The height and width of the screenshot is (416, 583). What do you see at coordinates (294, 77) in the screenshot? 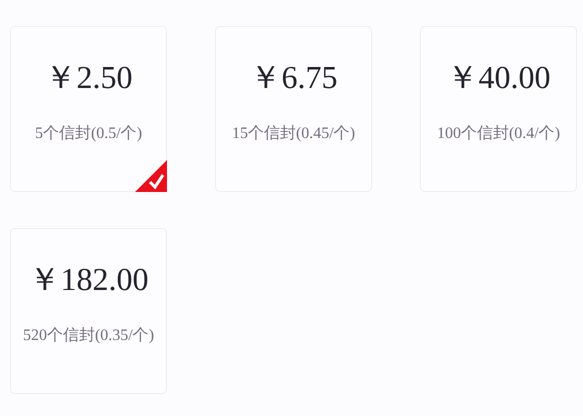
I see `price: ￥6.75` at bounding box center [294, 77].